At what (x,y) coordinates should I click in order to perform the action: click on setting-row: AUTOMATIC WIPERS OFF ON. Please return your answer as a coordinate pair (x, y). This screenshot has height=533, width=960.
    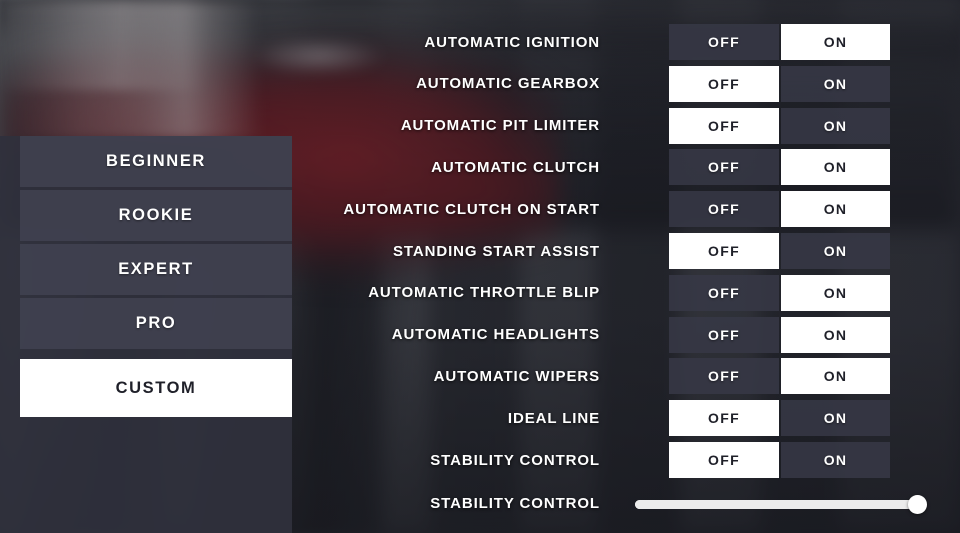
    Looking at the image, I should click on (480, 376).